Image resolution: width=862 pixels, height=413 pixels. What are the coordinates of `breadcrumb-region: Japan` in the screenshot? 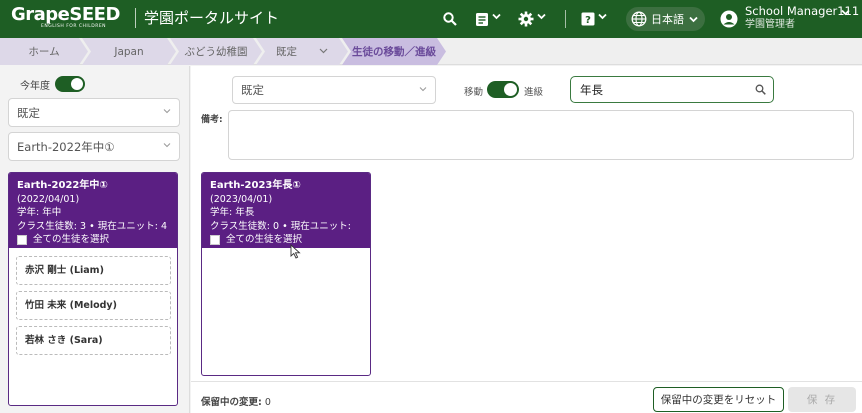 It's located at (129, 51).